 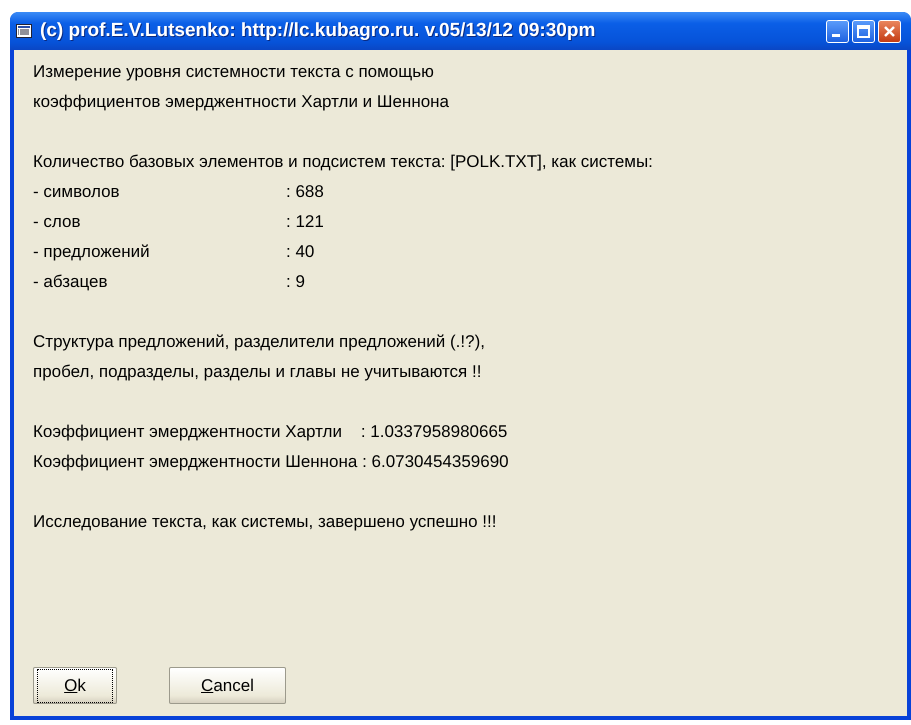 I want to click on message-text: пробел, подразделы, разделы и главы не учитываются !!, so click(x=257, y=372).